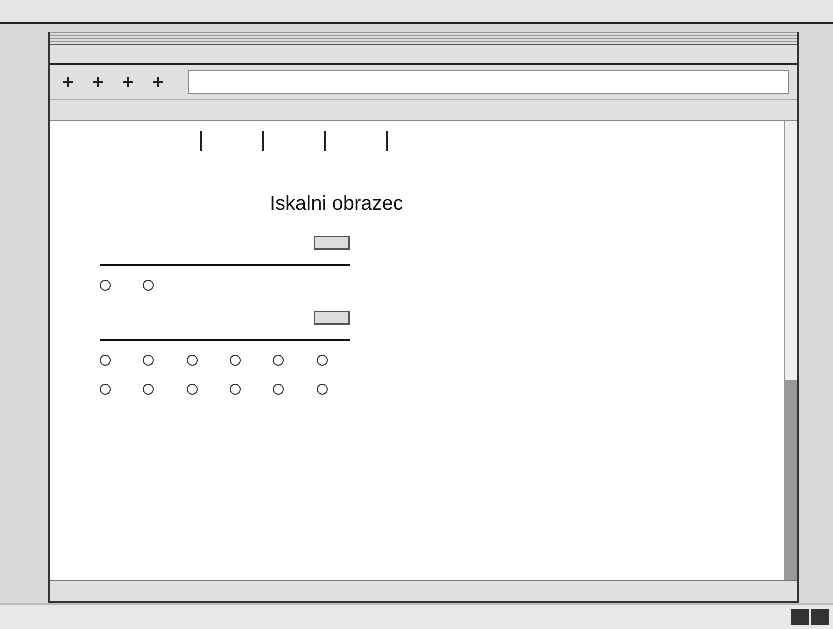 This screenshot has width=833, height=629. What do you see at coordinates (337, 204) in the screenshot?
I see `page-heading: Iskalni obrazec` at bounding box center [337, 204].